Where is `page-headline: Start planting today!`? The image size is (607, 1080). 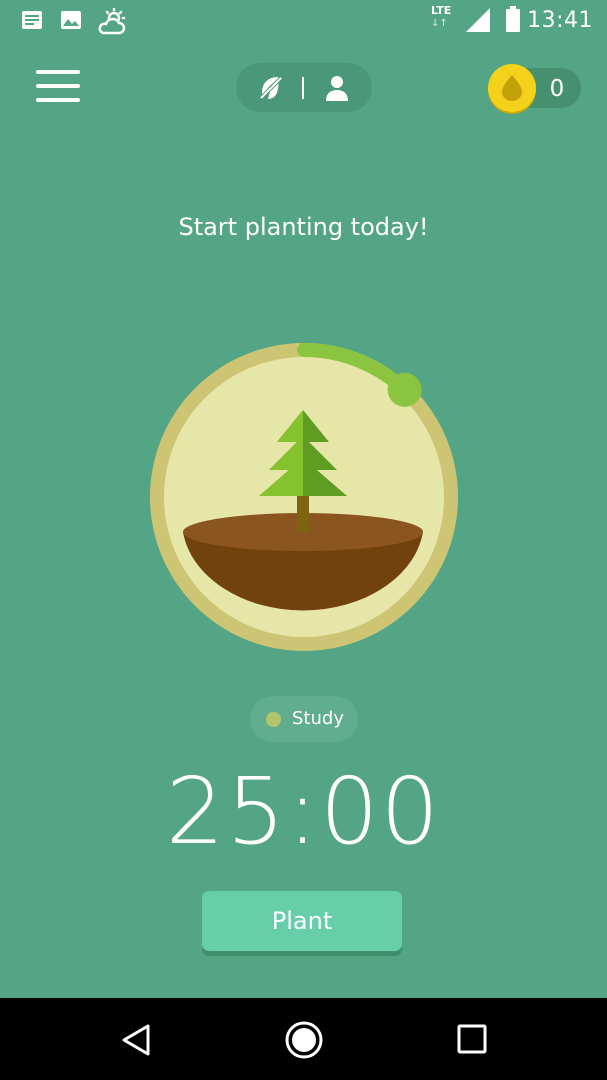 page-headline: Start planting today! is located at coordinates (303, 227).